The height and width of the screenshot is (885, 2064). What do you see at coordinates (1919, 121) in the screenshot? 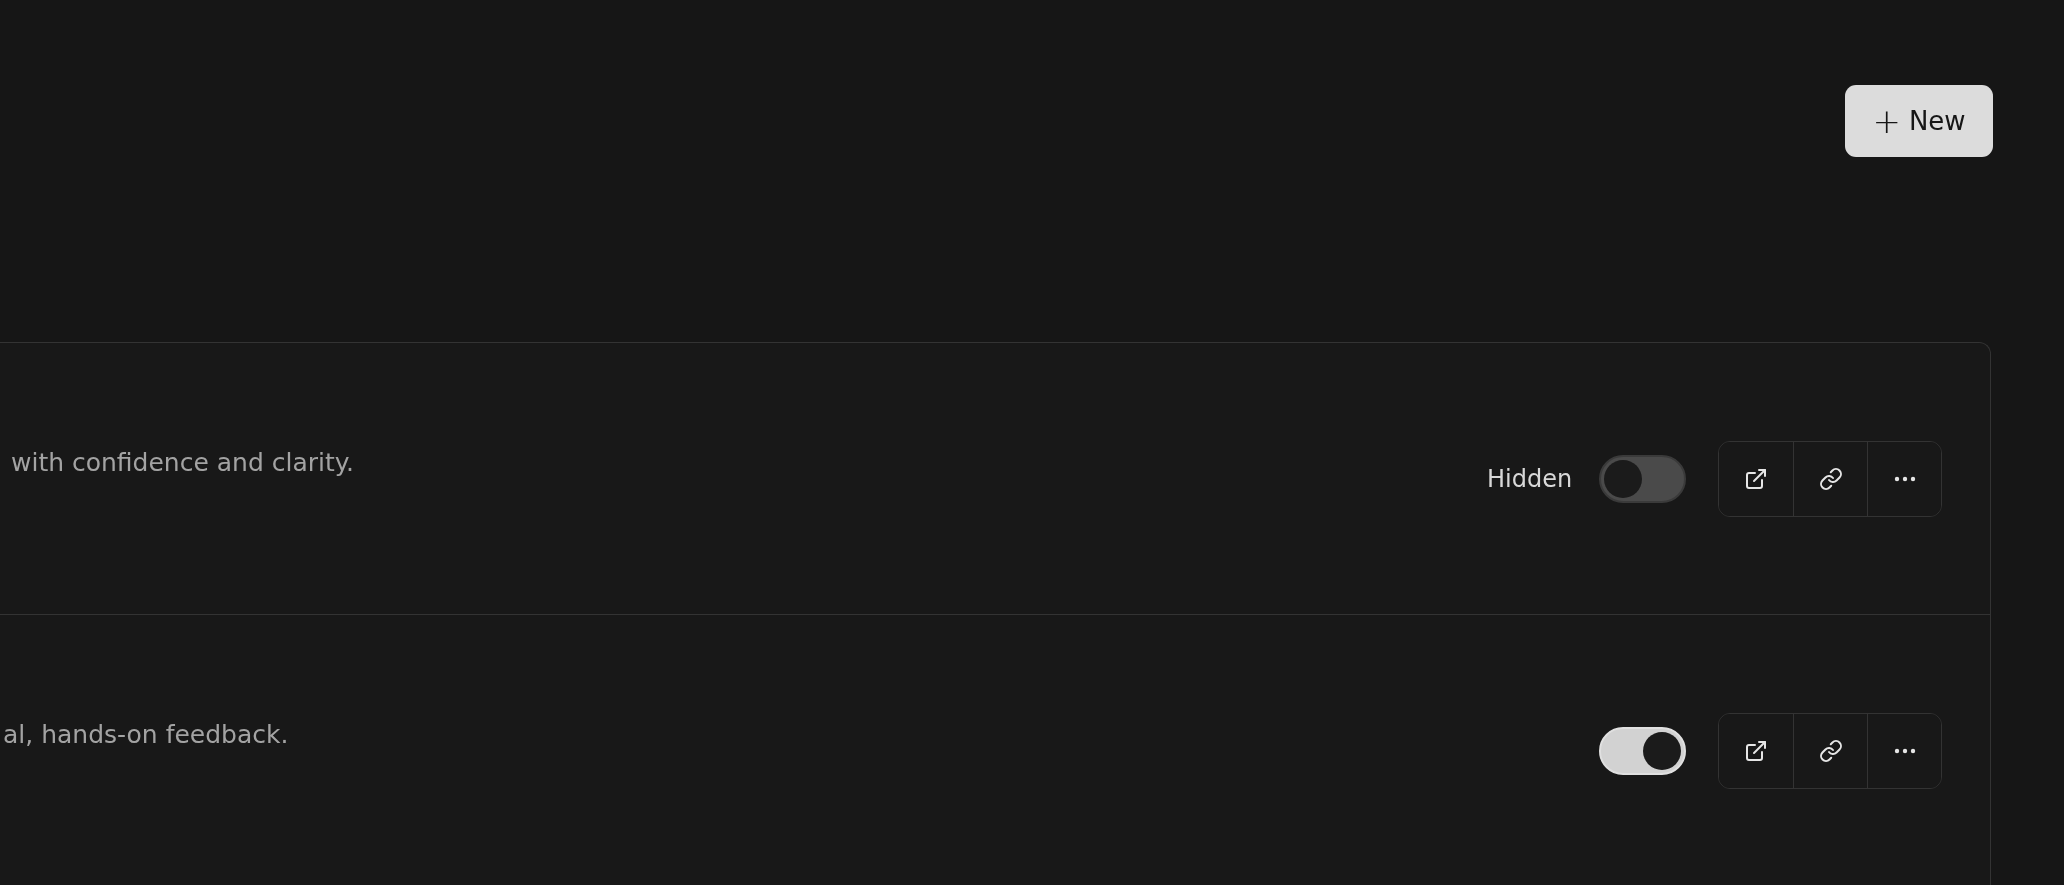
I see `new-button: + New` at bounding box center [1919, 121].